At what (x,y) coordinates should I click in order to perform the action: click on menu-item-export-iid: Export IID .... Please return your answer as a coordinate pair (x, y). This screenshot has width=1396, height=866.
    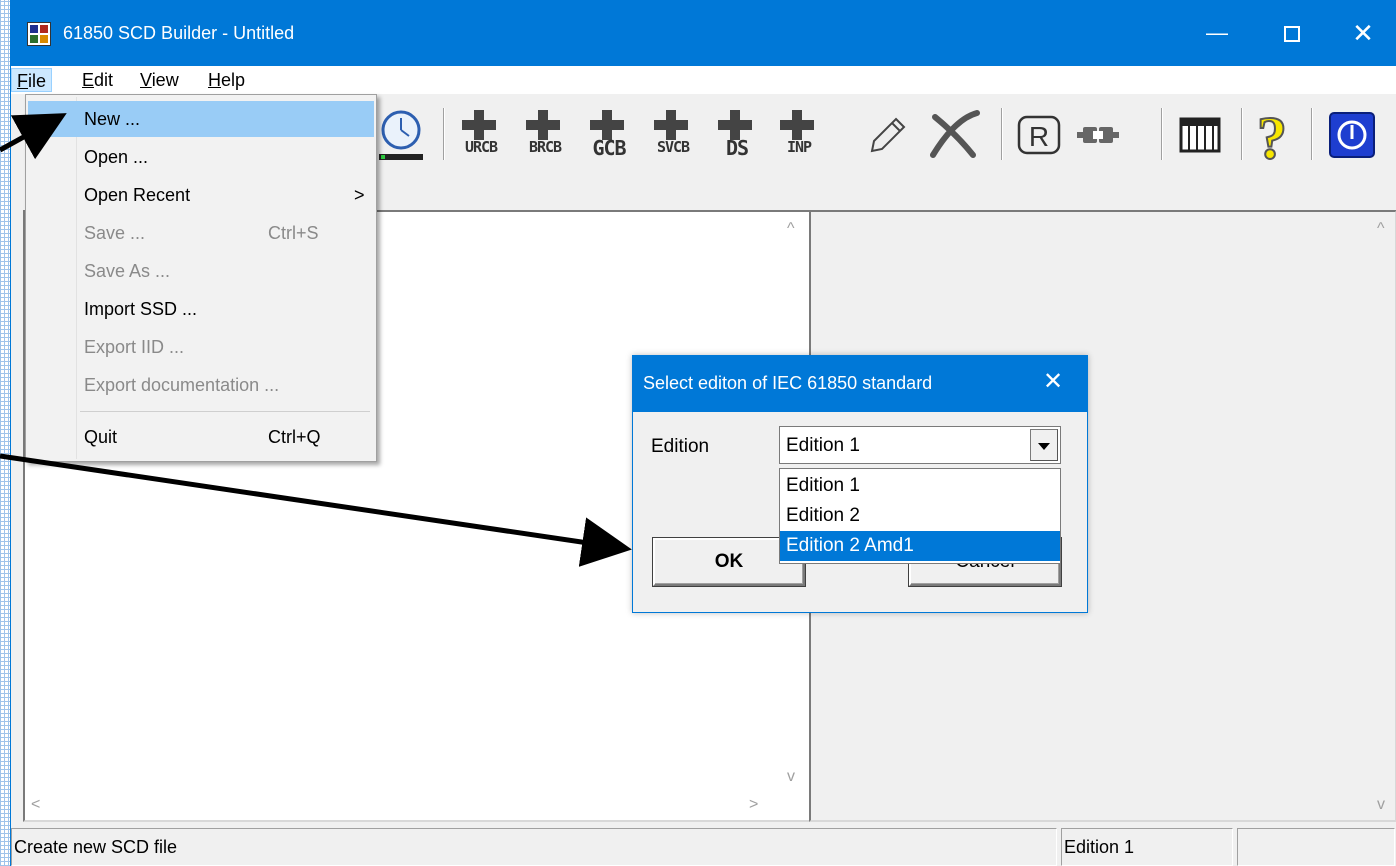
    Looking at the image, I should click on (201, 347).